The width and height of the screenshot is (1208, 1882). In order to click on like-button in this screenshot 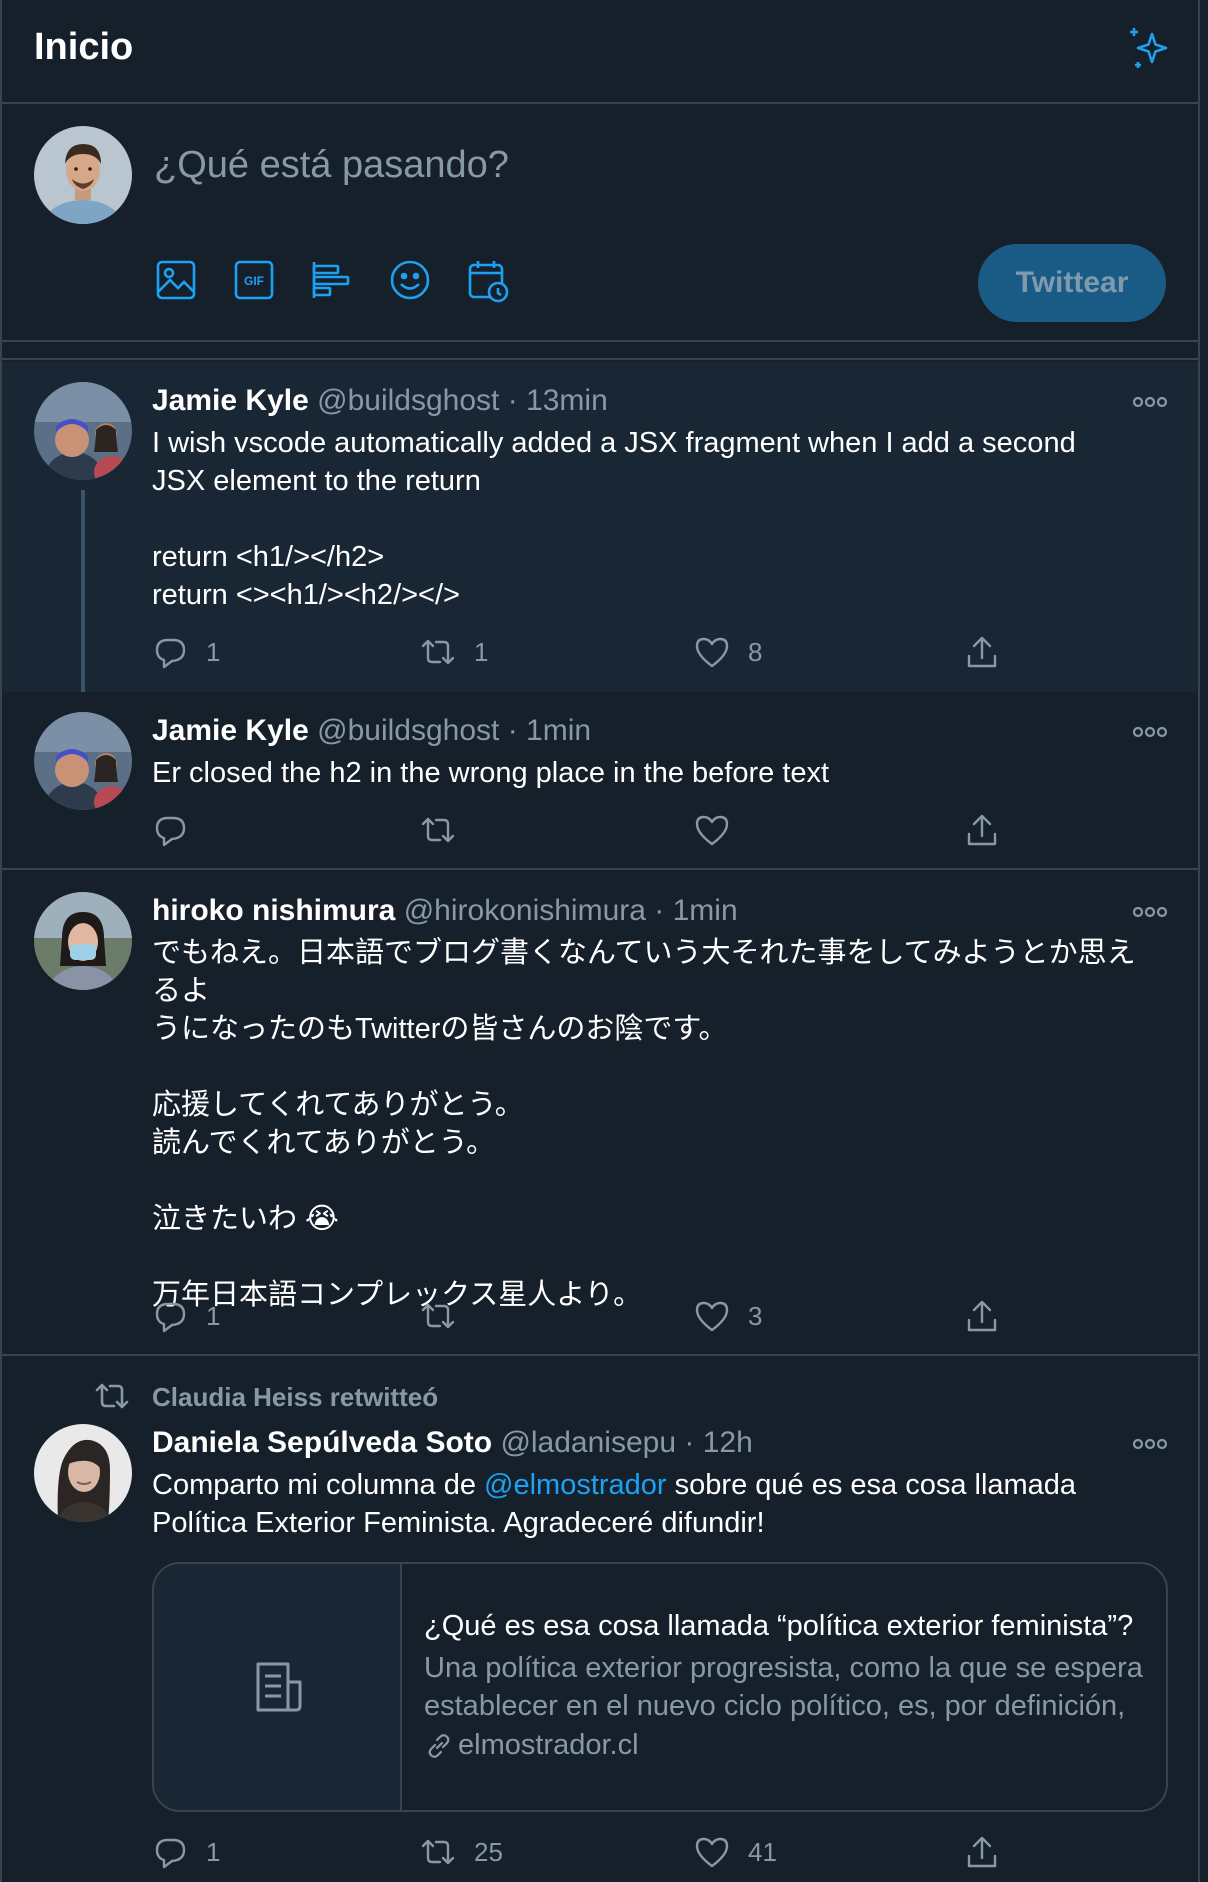, I will do `click(721, 830)`.